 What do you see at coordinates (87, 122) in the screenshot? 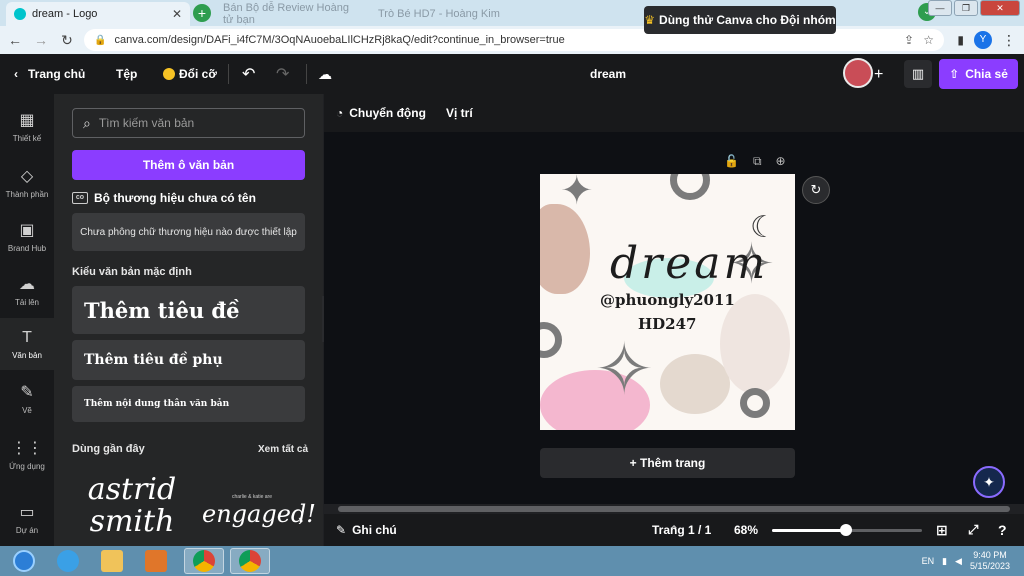
I see `search-icon: ⌕` at bounding box center [87, 122].